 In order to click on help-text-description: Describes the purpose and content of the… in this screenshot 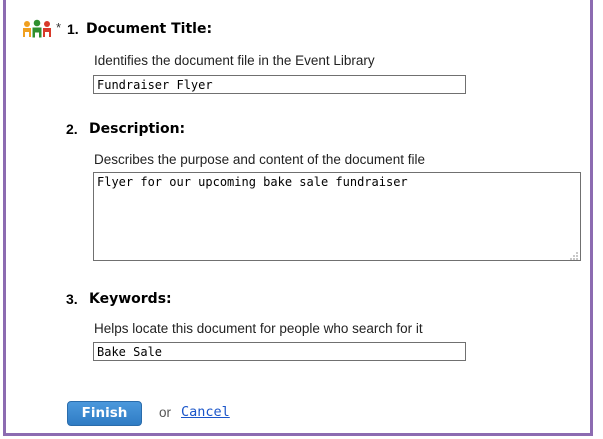, I will do `click(259, 159)`.